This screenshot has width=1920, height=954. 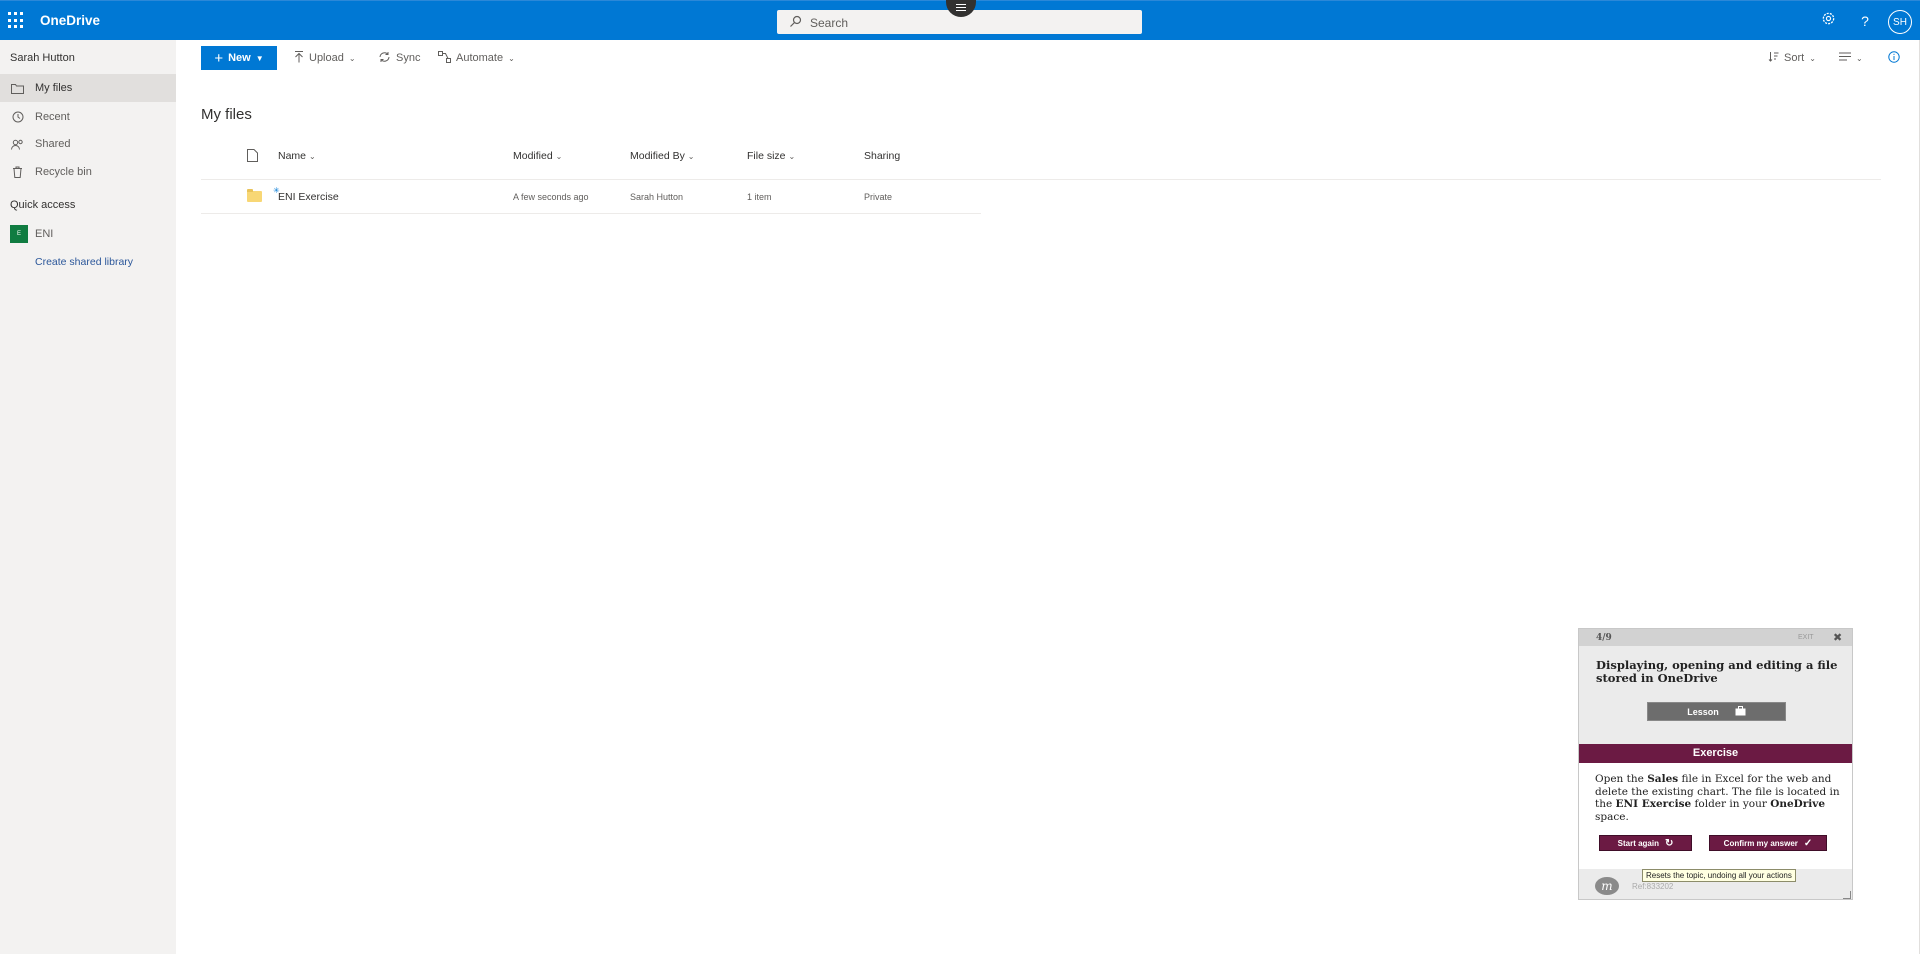 I want to click on file-sharing: Private, so click(x=878, y=197).